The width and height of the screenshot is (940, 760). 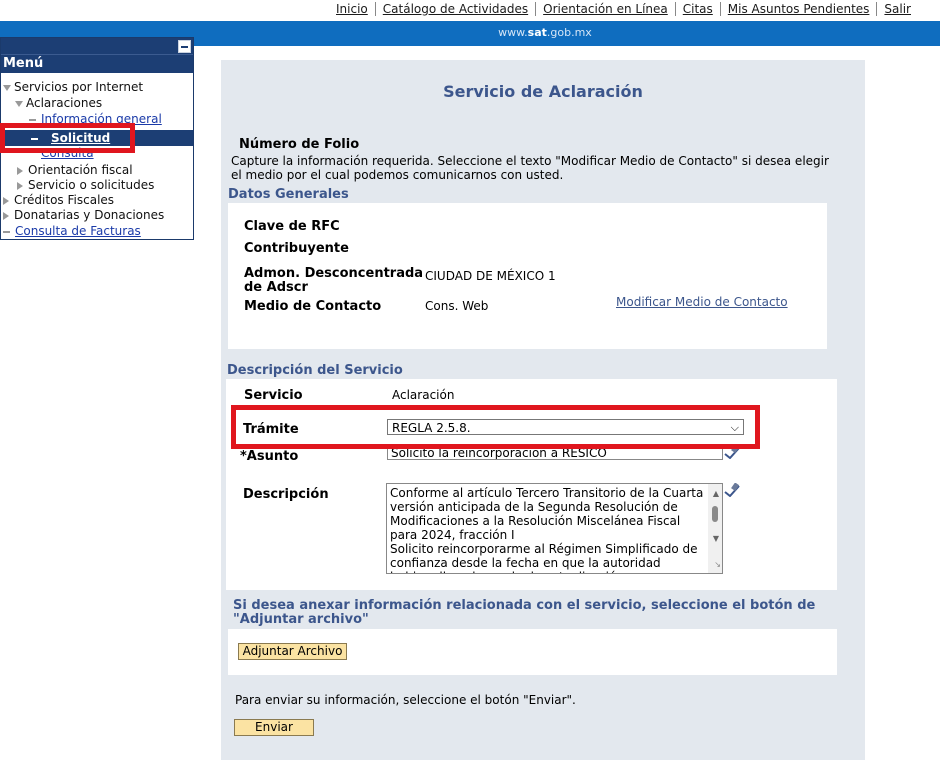 What do you see at coordinates (537, 32) in the screenshot?
I see `brand-bold: sat` at bounding box center [537, 32].